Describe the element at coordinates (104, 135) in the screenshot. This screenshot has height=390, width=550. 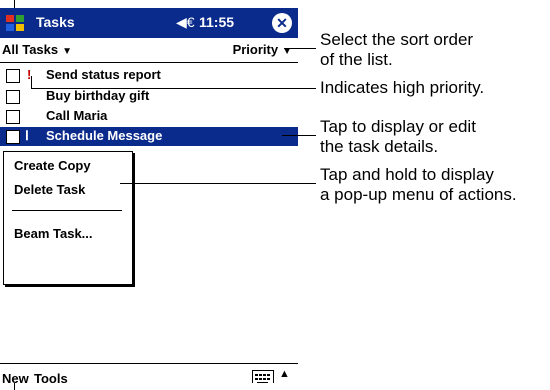
I see `task-name: Schedule Message` at that location.